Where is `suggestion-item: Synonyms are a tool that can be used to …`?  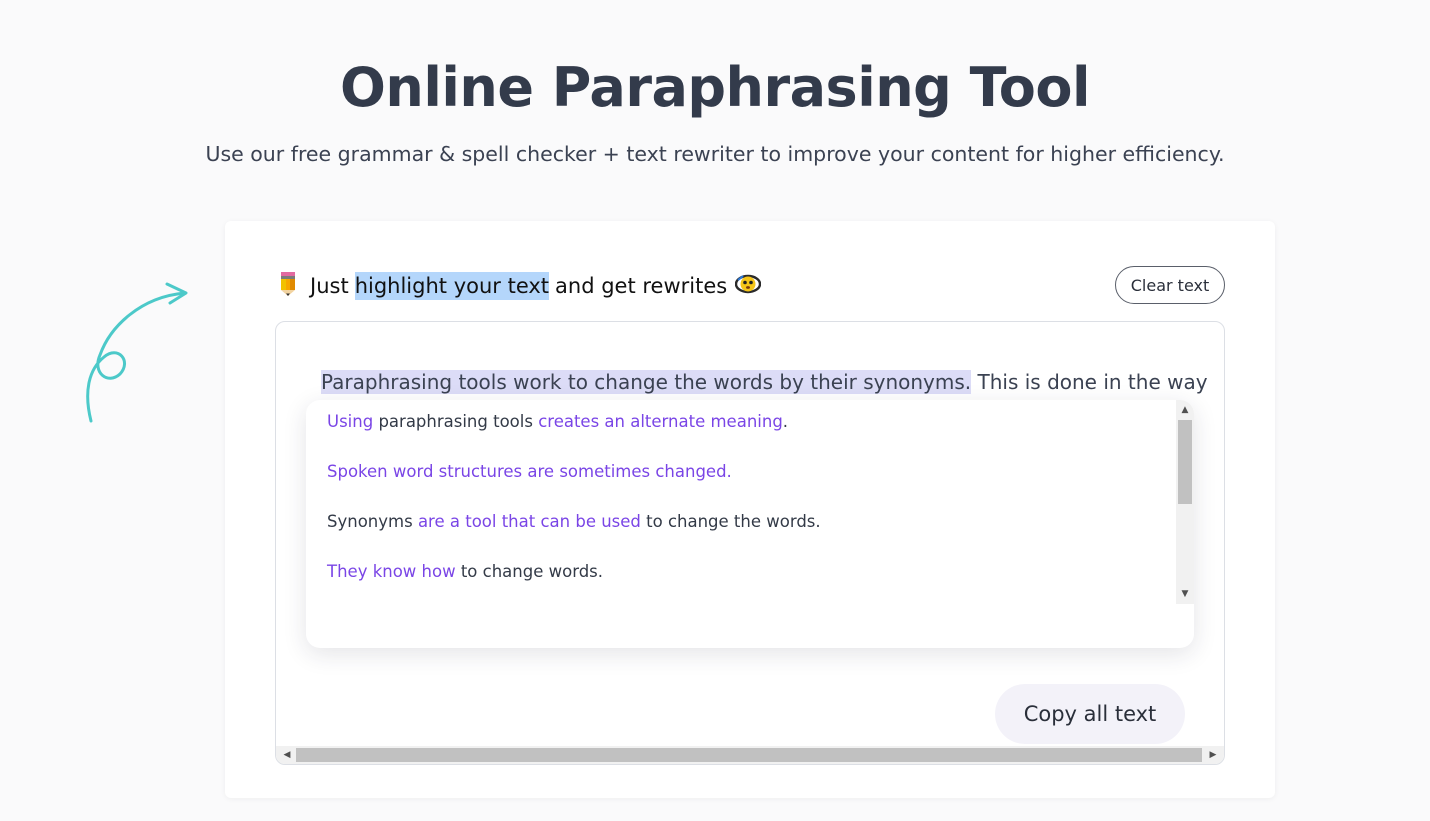 suggestion-item: Synonyms are a tool that can be used to … is located at coordinates (574, 521).